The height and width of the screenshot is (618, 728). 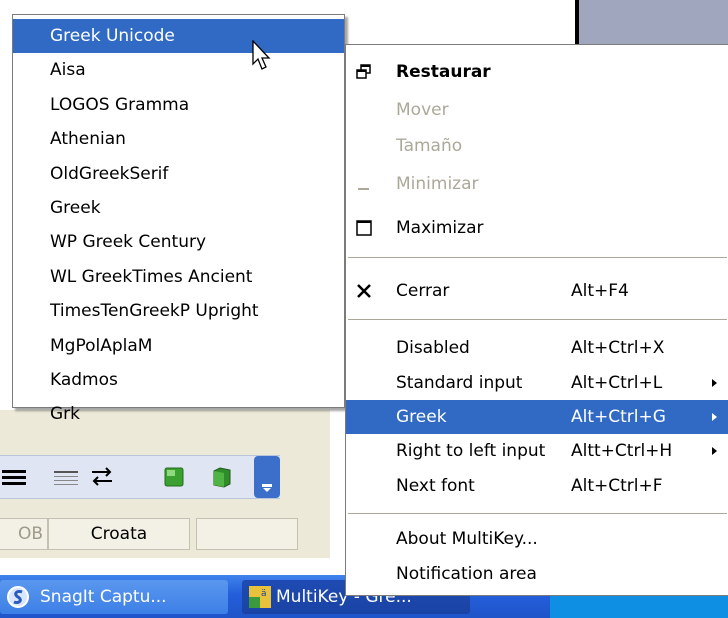 What do you see at coordinates (422, 110) in the screenshot?
I see `menu-item-label: Mover` at bounding box center [422, 110].